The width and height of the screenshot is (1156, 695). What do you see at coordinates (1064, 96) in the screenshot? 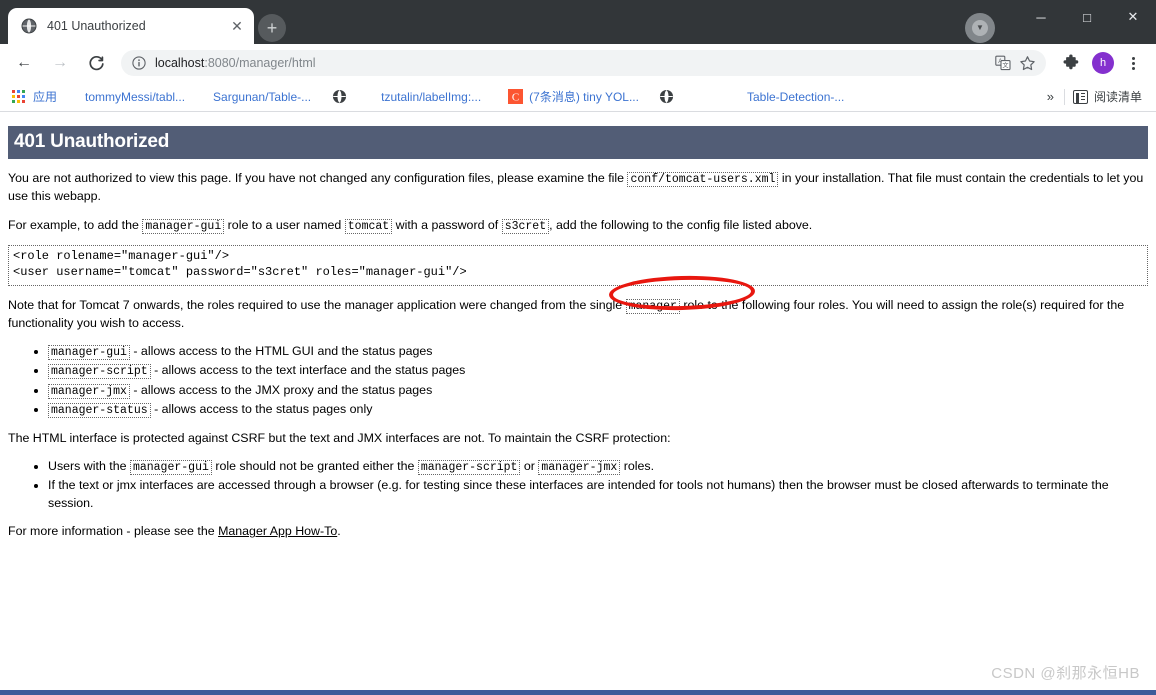
I see `bookmarks-divider` at bounding box center [1064, 96].